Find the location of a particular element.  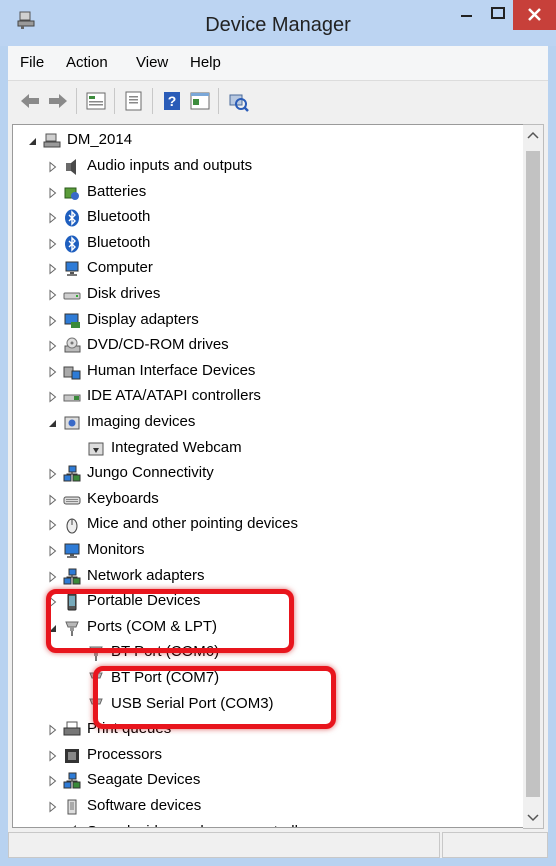

maximize-button is located at coordinates (498, 15).